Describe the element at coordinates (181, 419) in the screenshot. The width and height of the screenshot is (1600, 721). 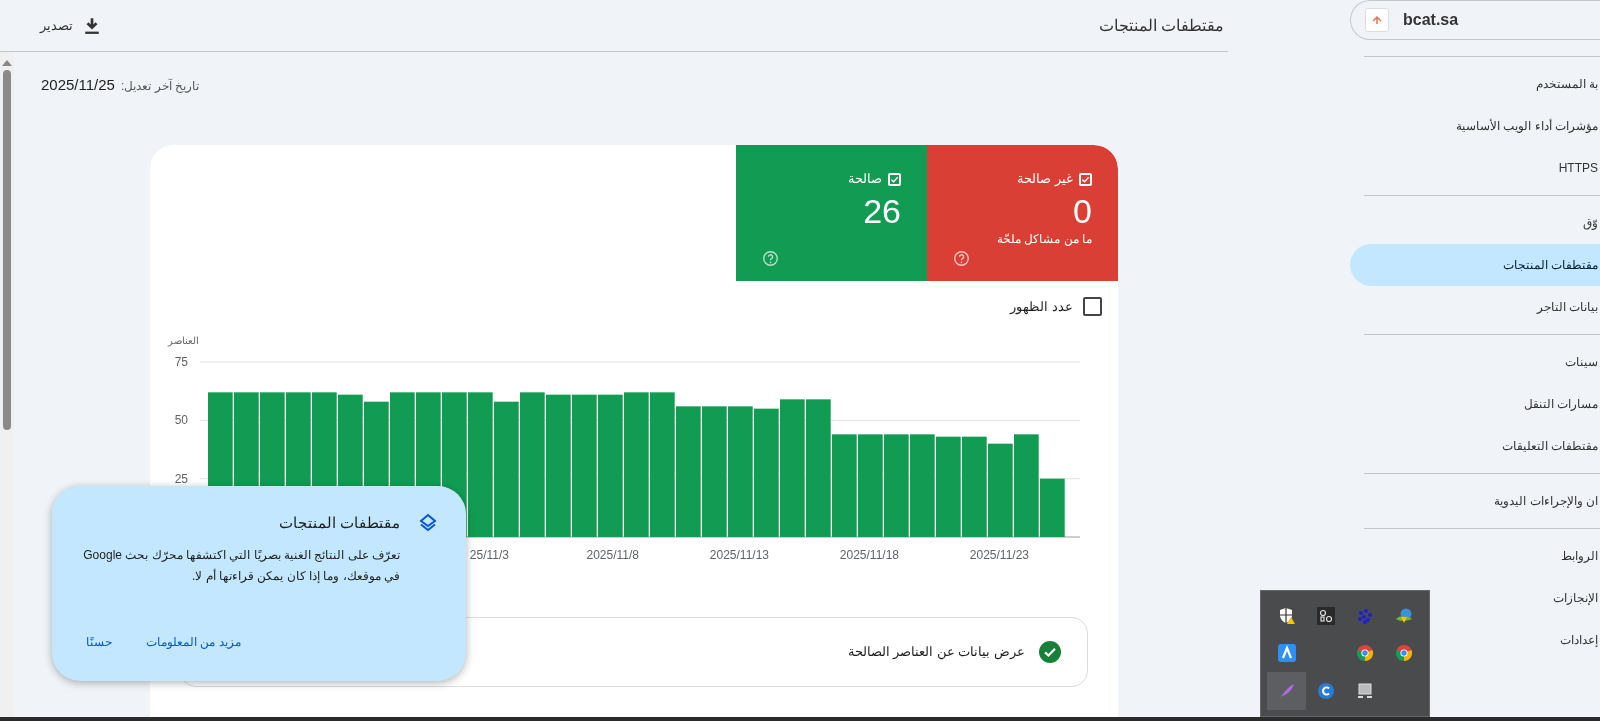
I see `axis-label: 50` at that location.